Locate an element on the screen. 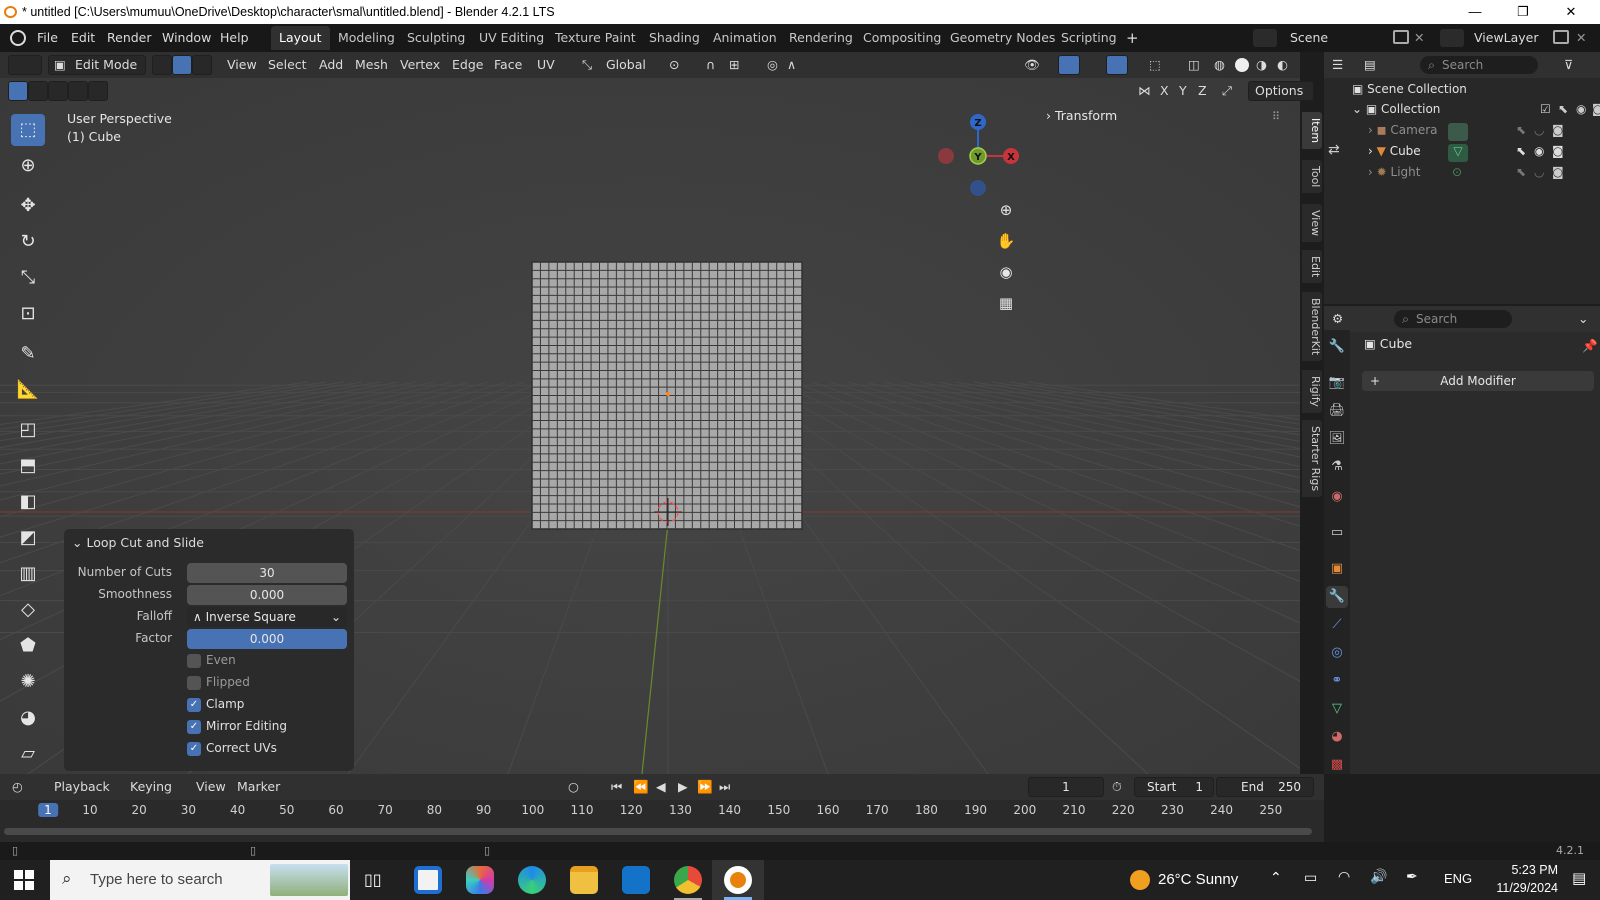 This screenshot has width=1600, height=900. weather-sun-icon is located at coordinates (1140, 880).